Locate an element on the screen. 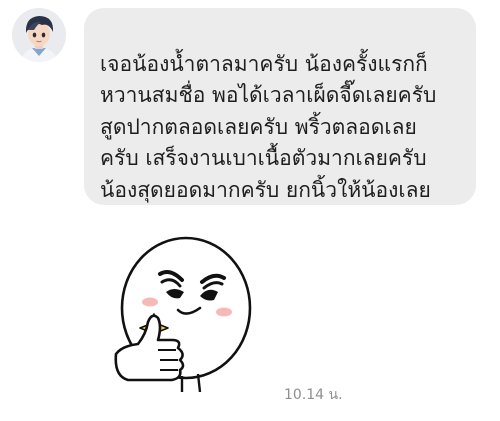 The width and height of the screenshot is (500, 421). sender-avatar is located at coordinates (39, 35).